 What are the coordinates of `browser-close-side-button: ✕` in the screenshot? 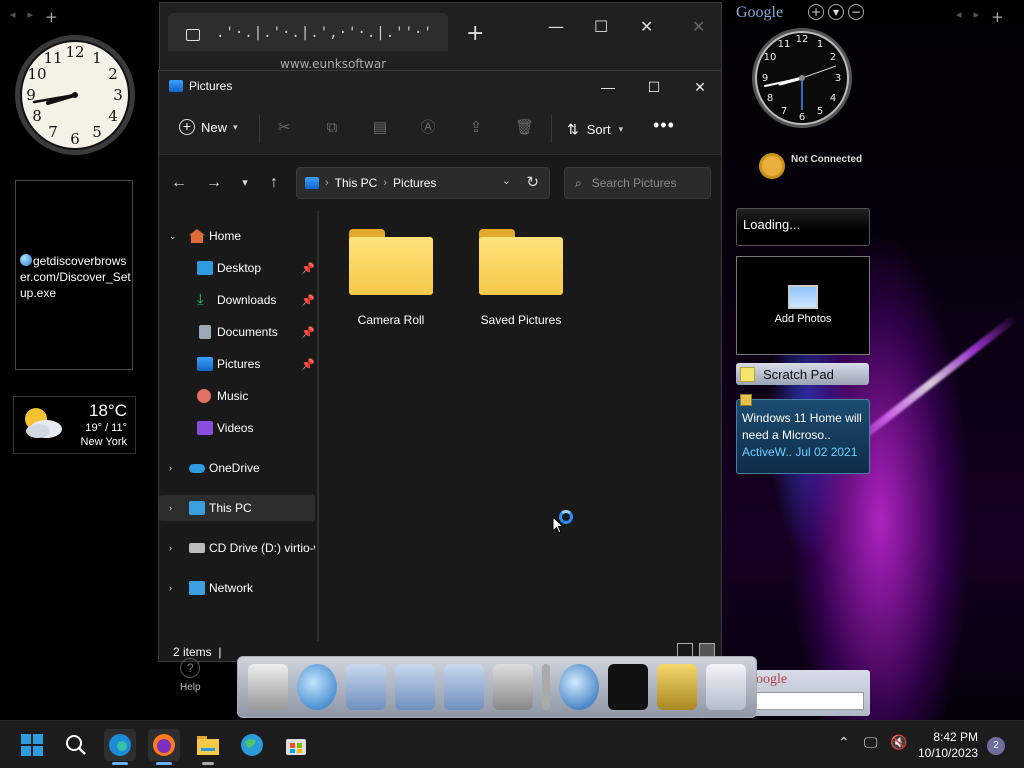 It's located at (698, 26).